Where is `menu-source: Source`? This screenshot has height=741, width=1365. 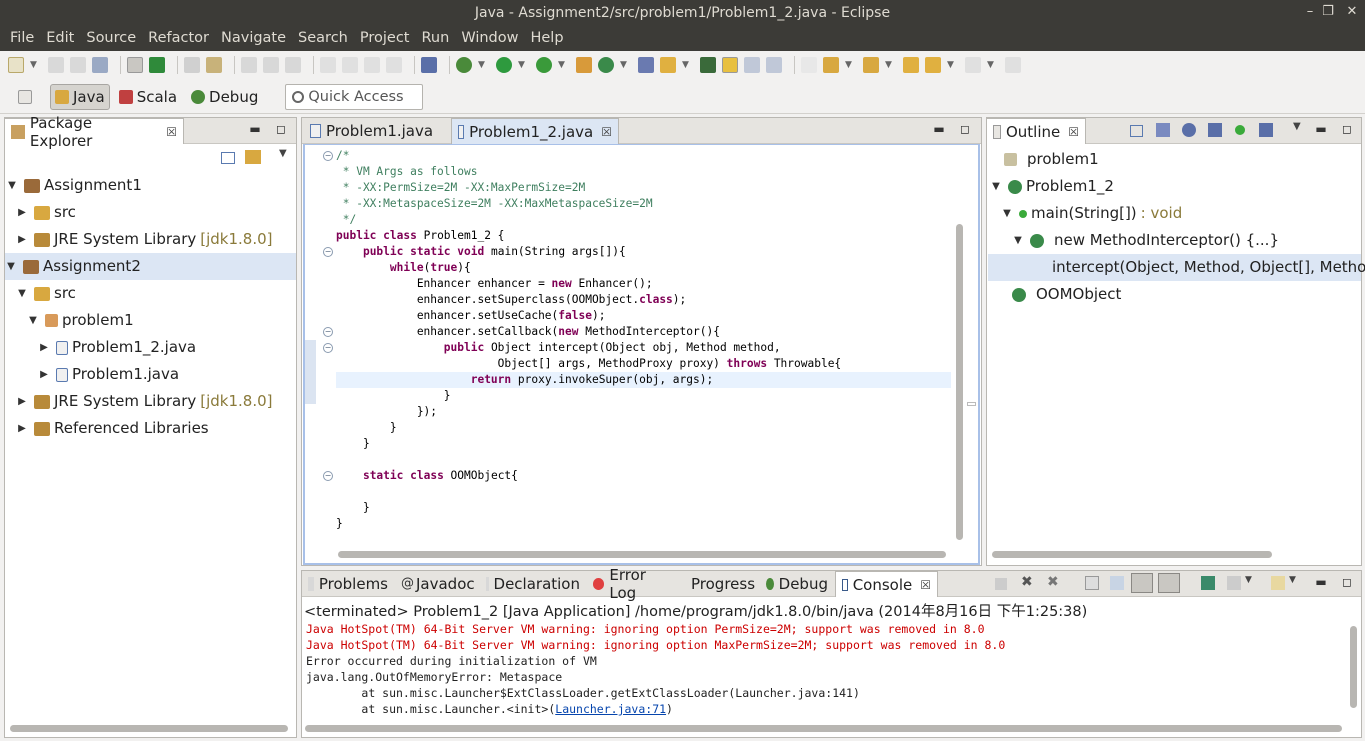 menu-source: Source is located at coordinates (111, 38).